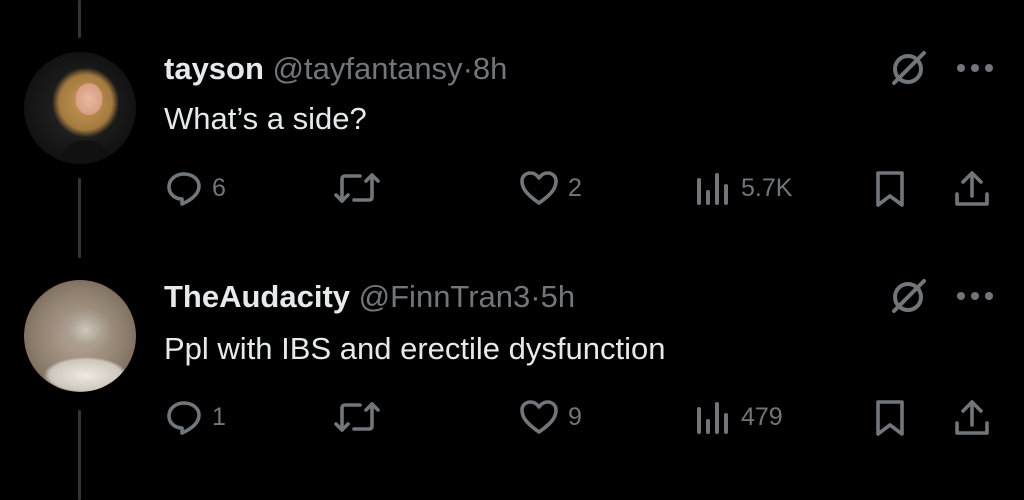 This screenshot has height=500, width=1024. Describe the element at coordinates (558, 296) in the screenshot. I see `timestamp: 5h` at that location.